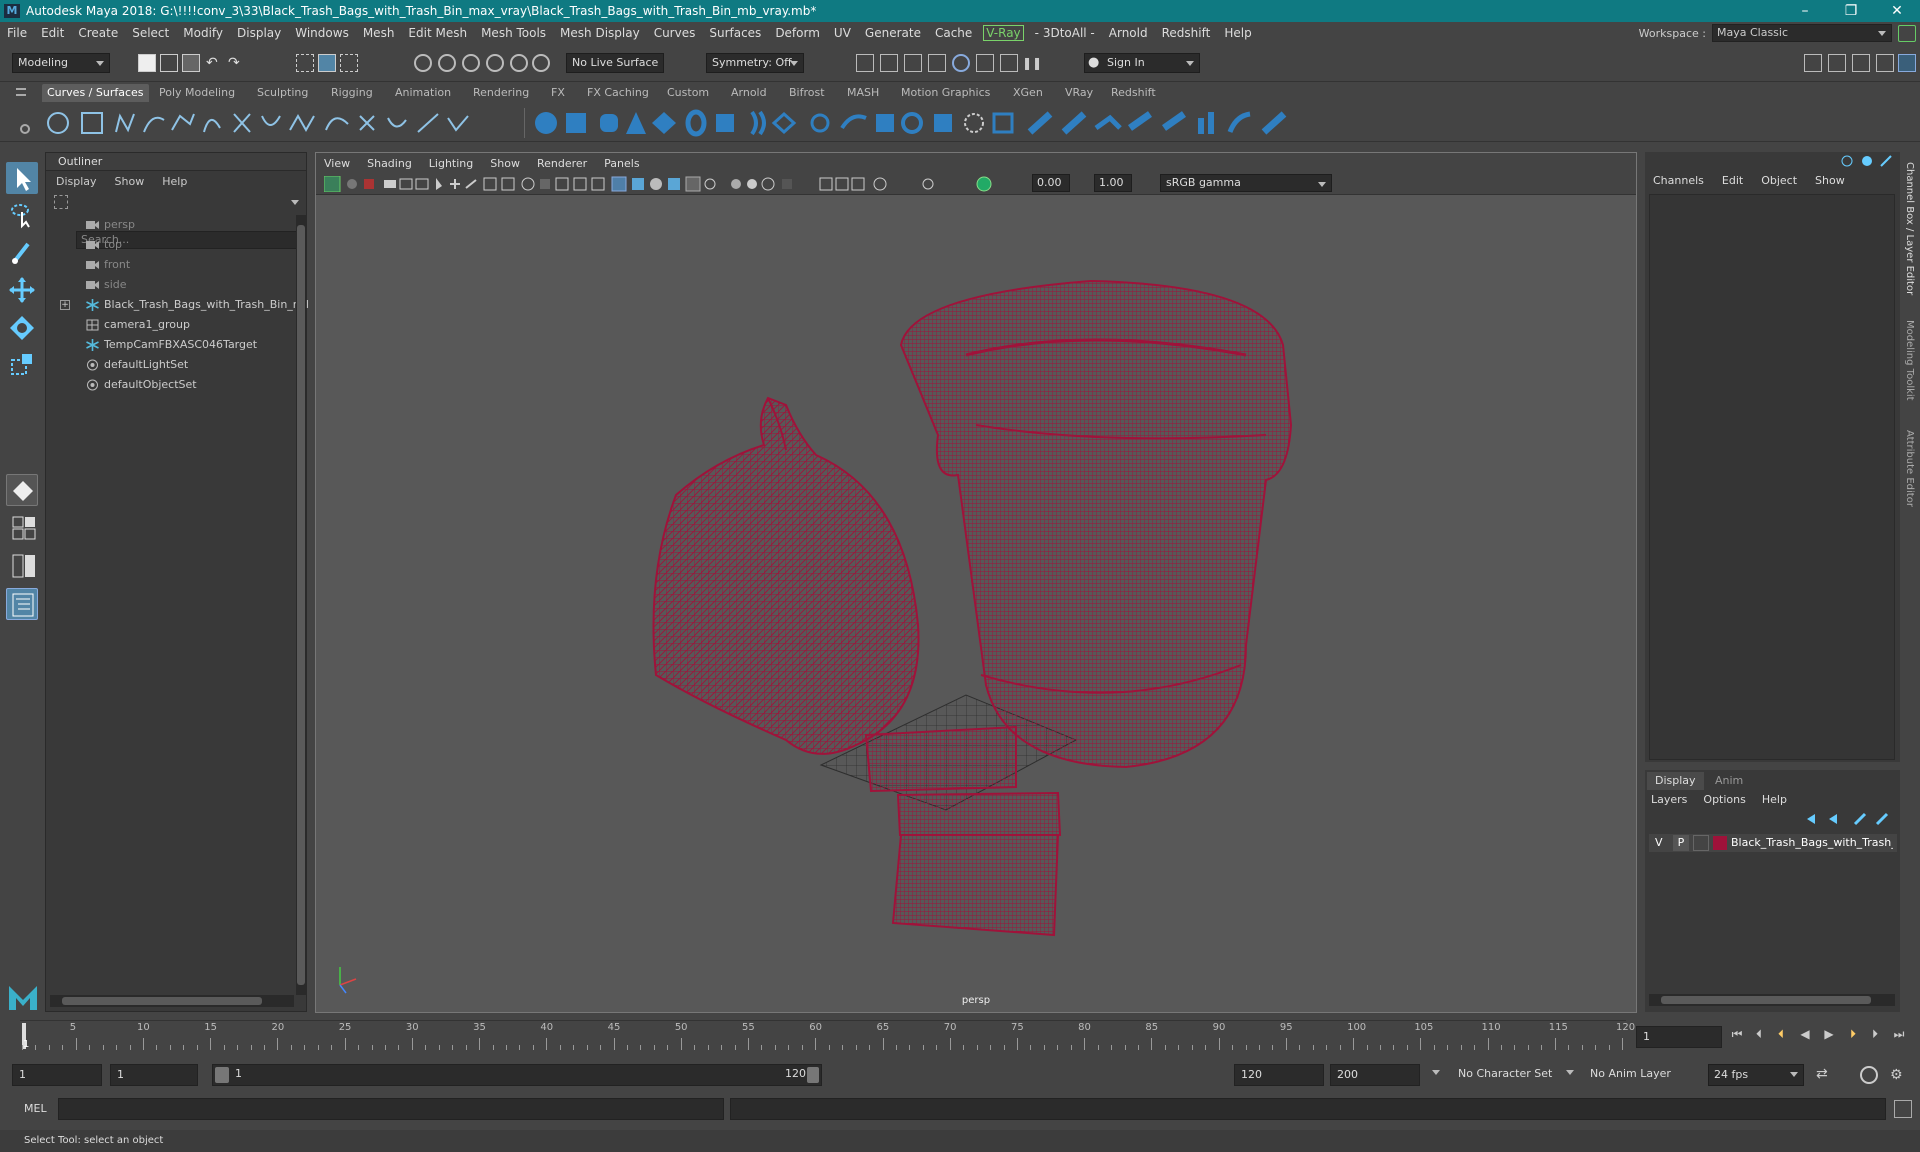 This screenshot has width=1920, height=1152. Describe the element at coordinates (22, 566) in the screenshot. I see `two-view-layout-icon` at that location.